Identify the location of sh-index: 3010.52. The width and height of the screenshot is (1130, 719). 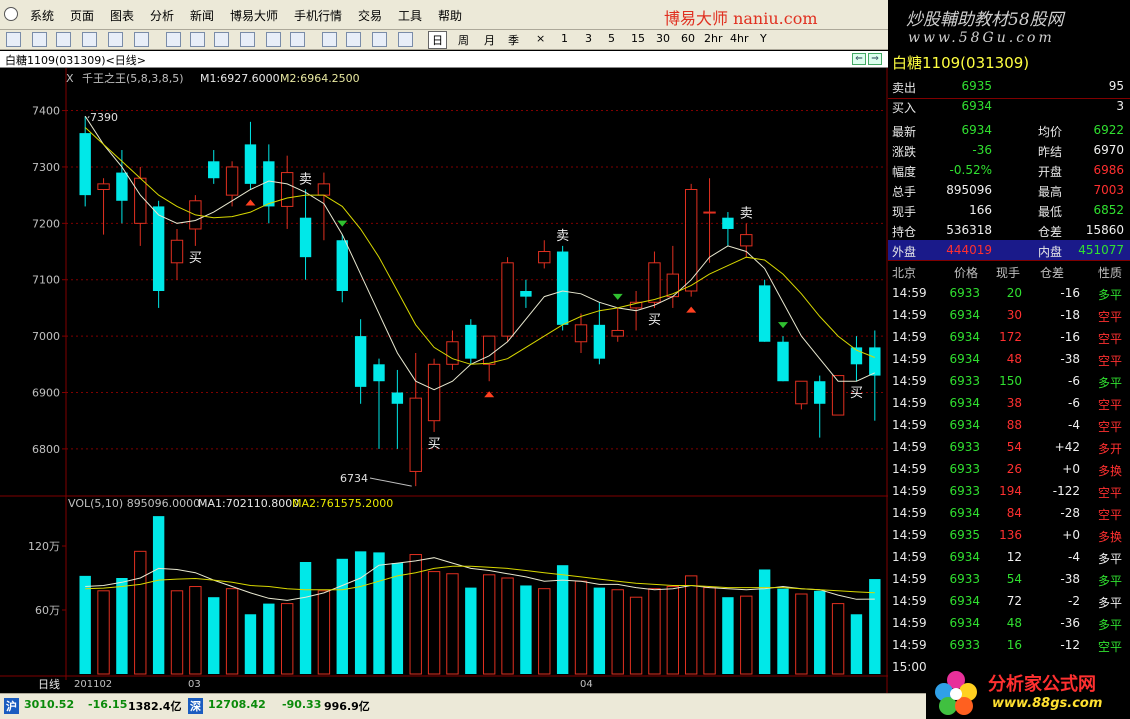
(49, 704).